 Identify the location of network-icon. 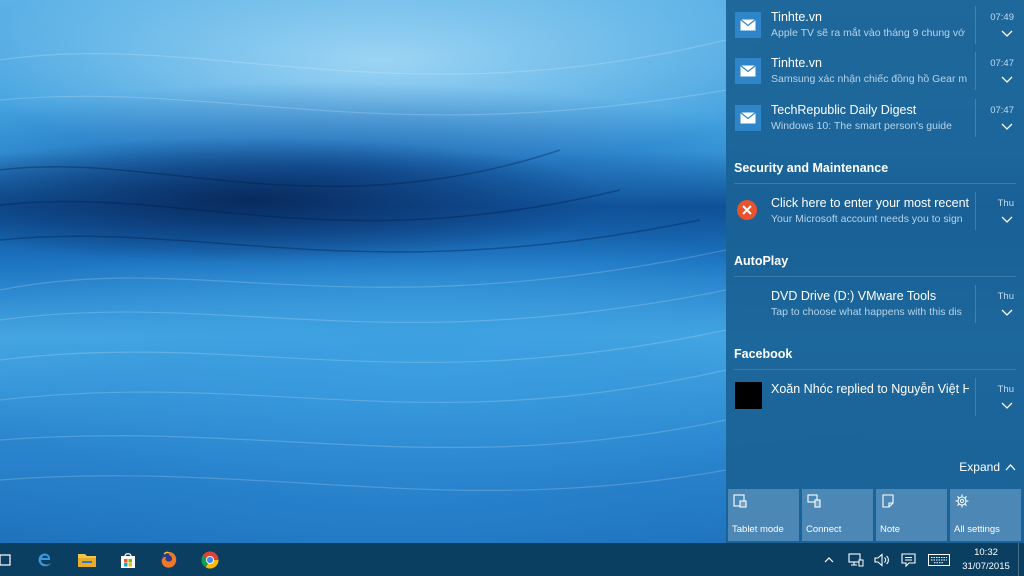
(856, 559).